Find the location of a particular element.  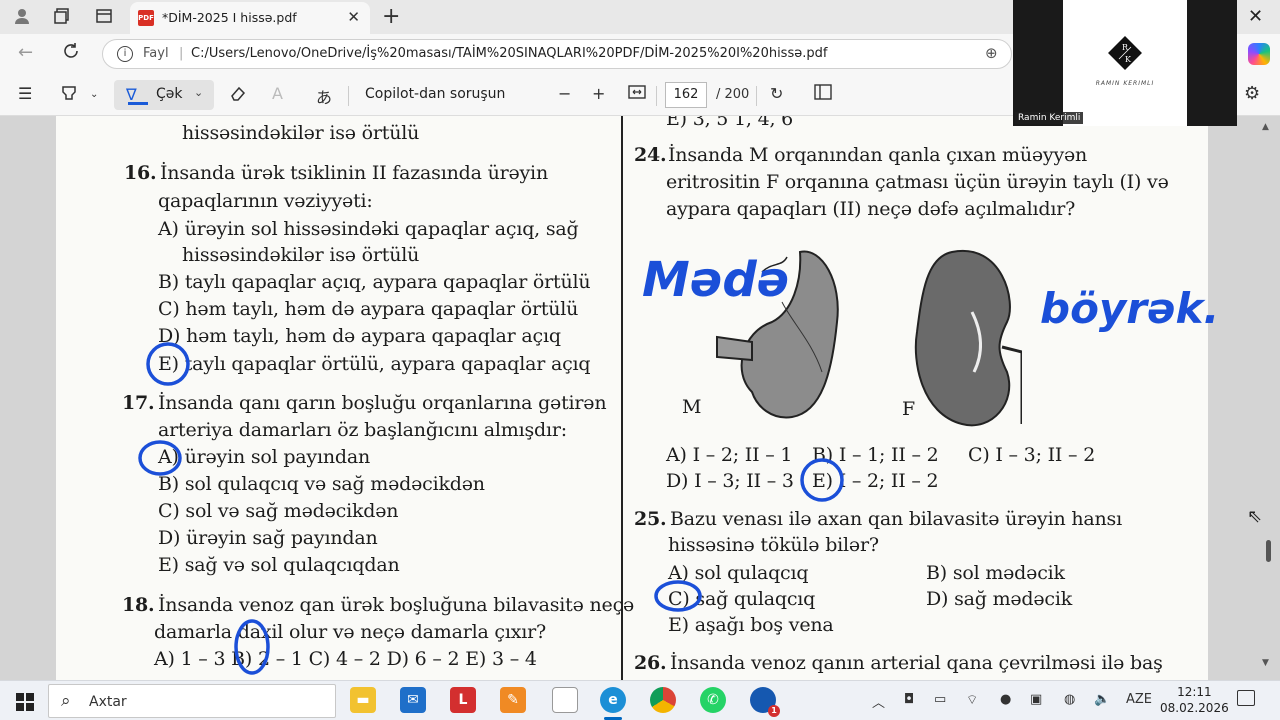

logo-caption: RAMIN KERIMLI is located at coordinates (1125, 83).